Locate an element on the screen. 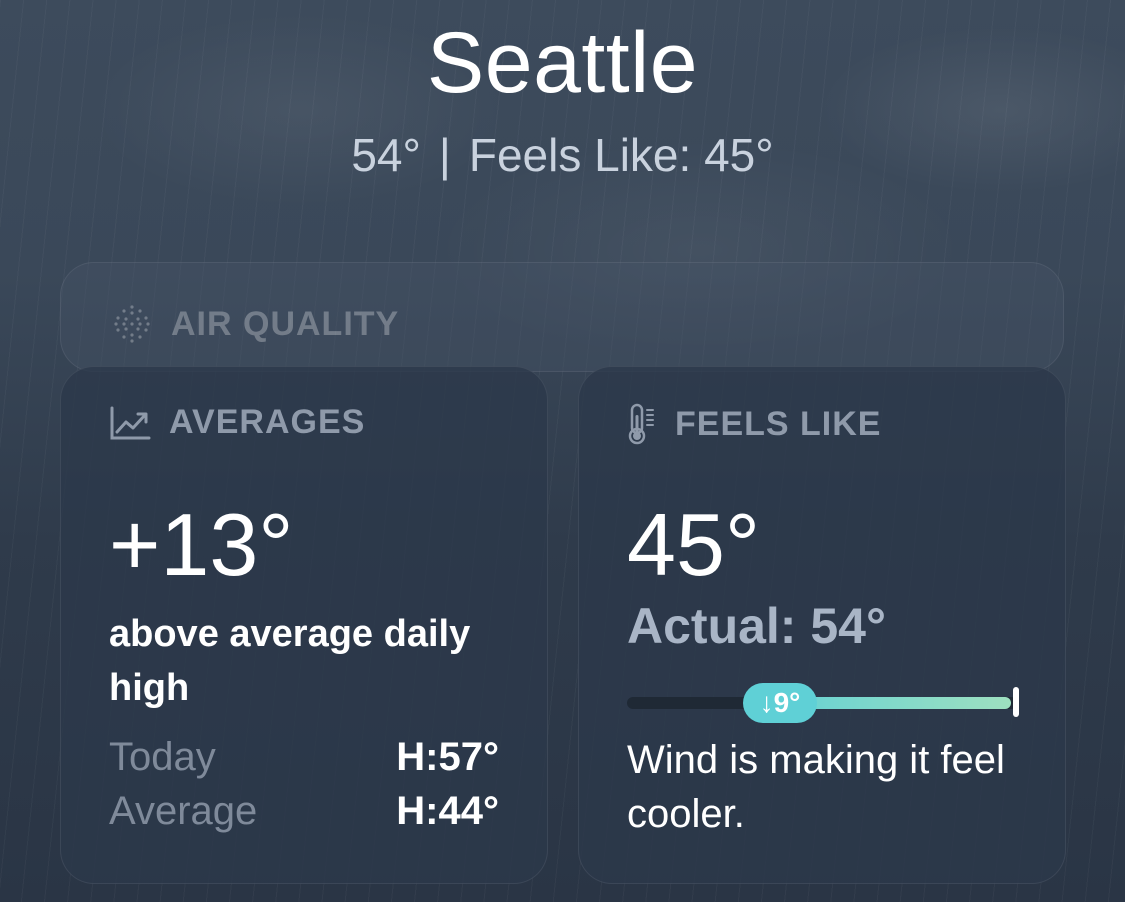 The height and width of the screenshot is (902, 1125). feels-like-header: FEELS LIKE is located at coordinates (754, 424).